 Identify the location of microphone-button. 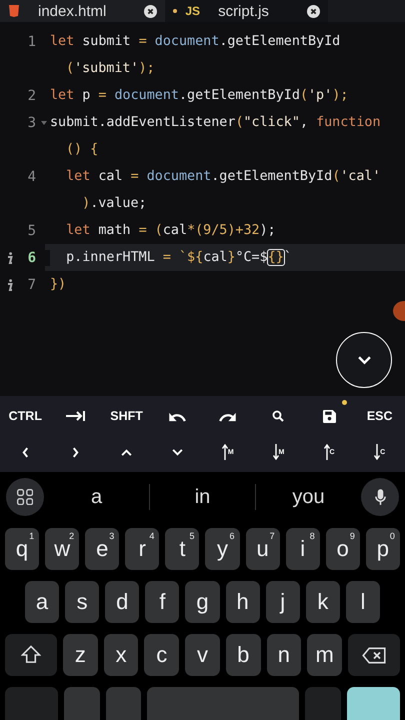
(380, 497).